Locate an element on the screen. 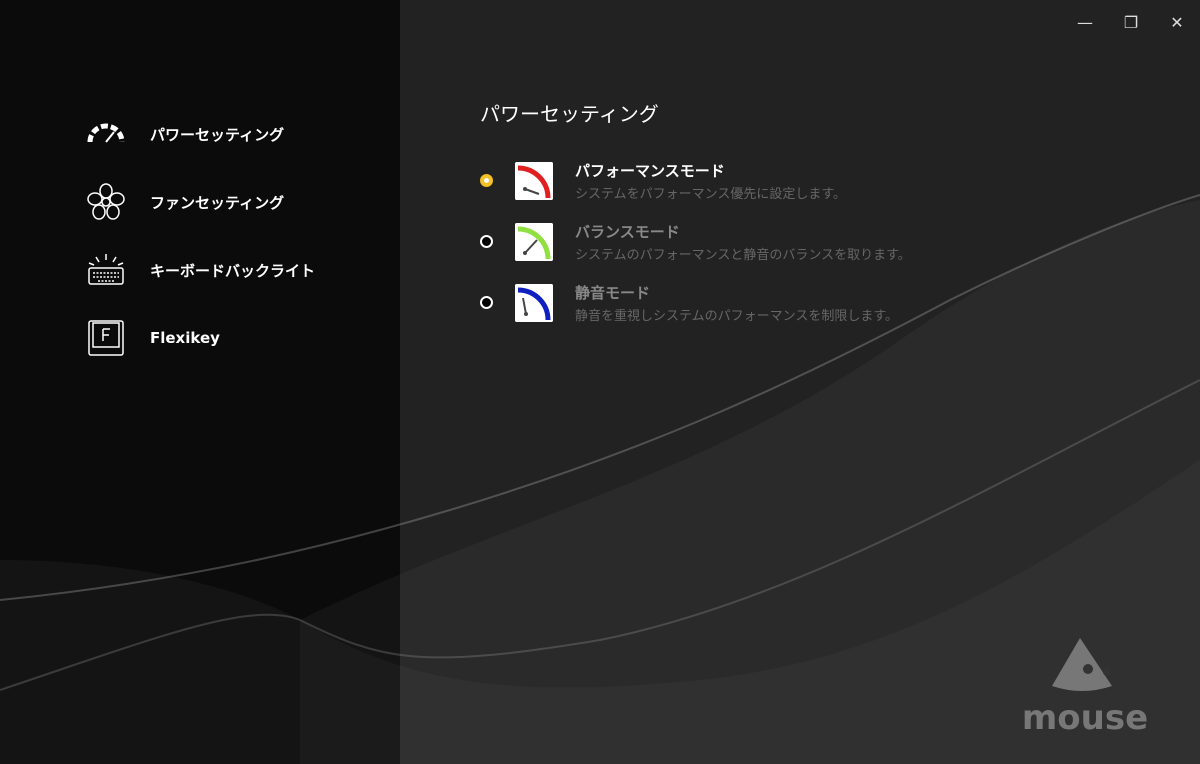  mode-performance: パフォーマンスモードシステムをパフォーマンス優先に設定します。 is located at coordinates (695, 180).